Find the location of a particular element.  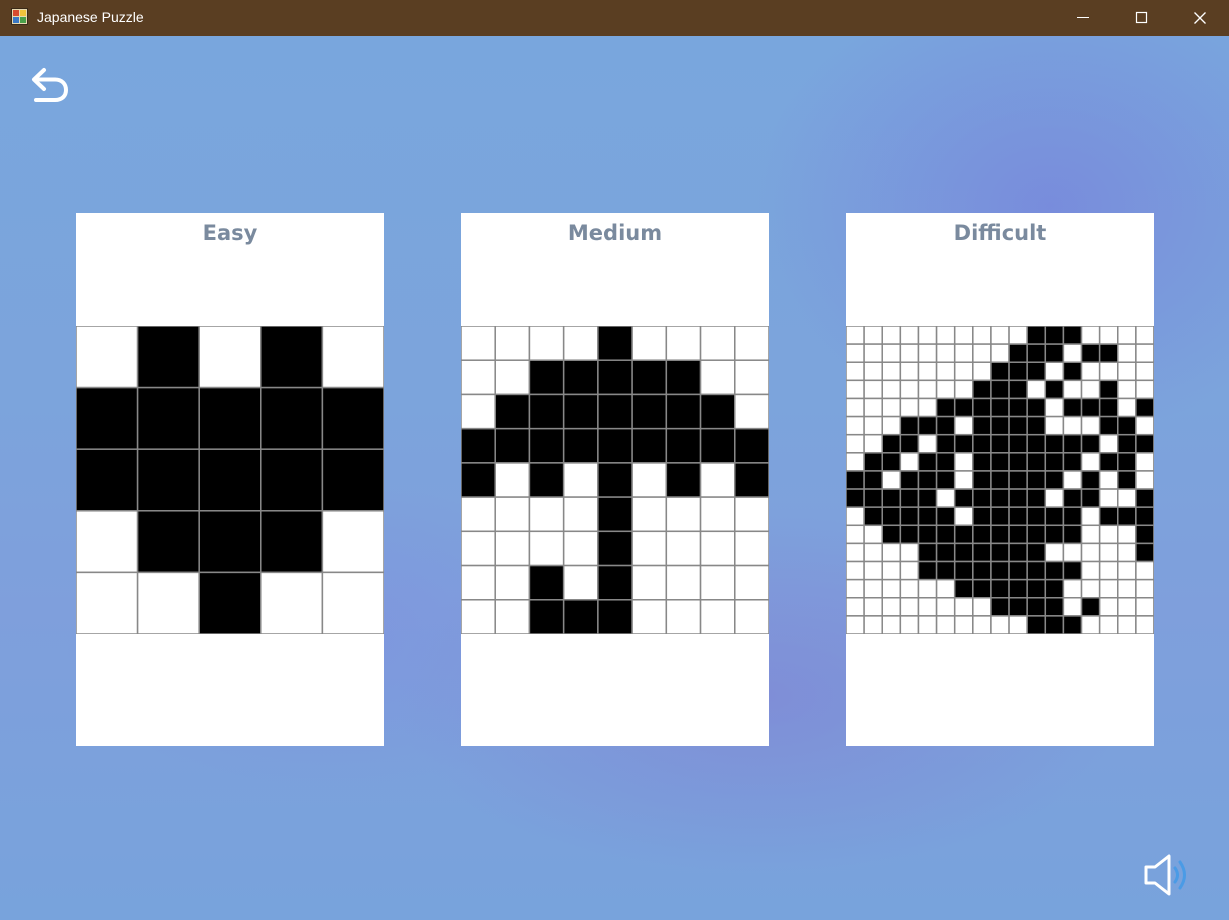

close-icon is located at coordinates (1200, 18).